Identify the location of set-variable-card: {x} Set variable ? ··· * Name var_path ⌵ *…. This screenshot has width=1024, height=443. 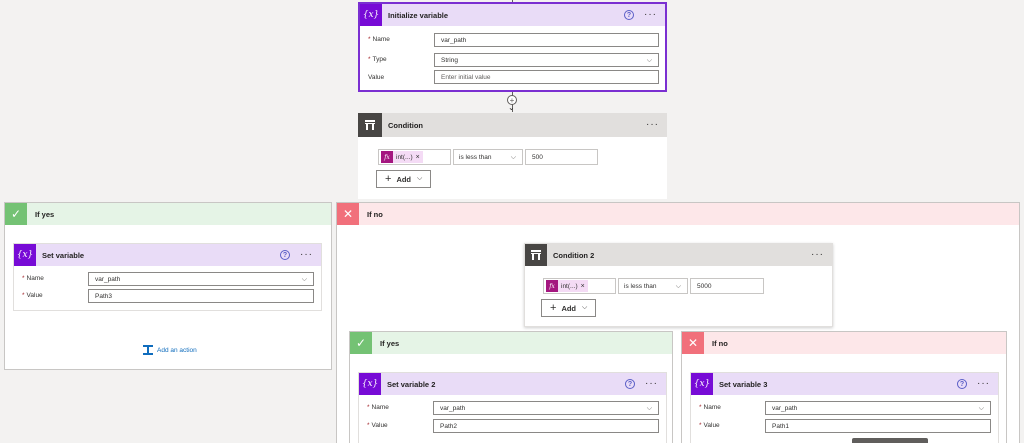
(167, 277).